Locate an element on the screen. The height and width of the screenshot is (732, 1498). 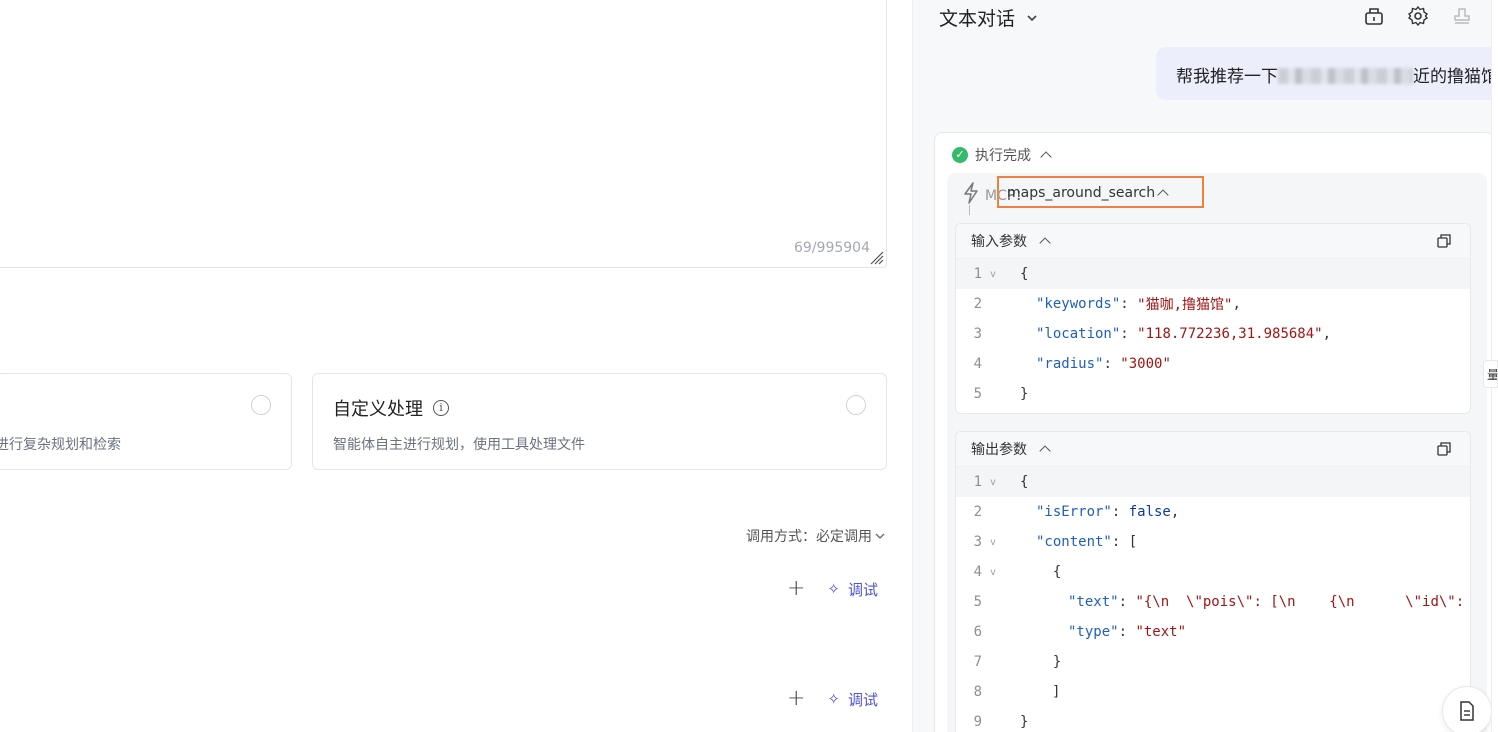
gear-icon is located at coordinates (1418, 16).